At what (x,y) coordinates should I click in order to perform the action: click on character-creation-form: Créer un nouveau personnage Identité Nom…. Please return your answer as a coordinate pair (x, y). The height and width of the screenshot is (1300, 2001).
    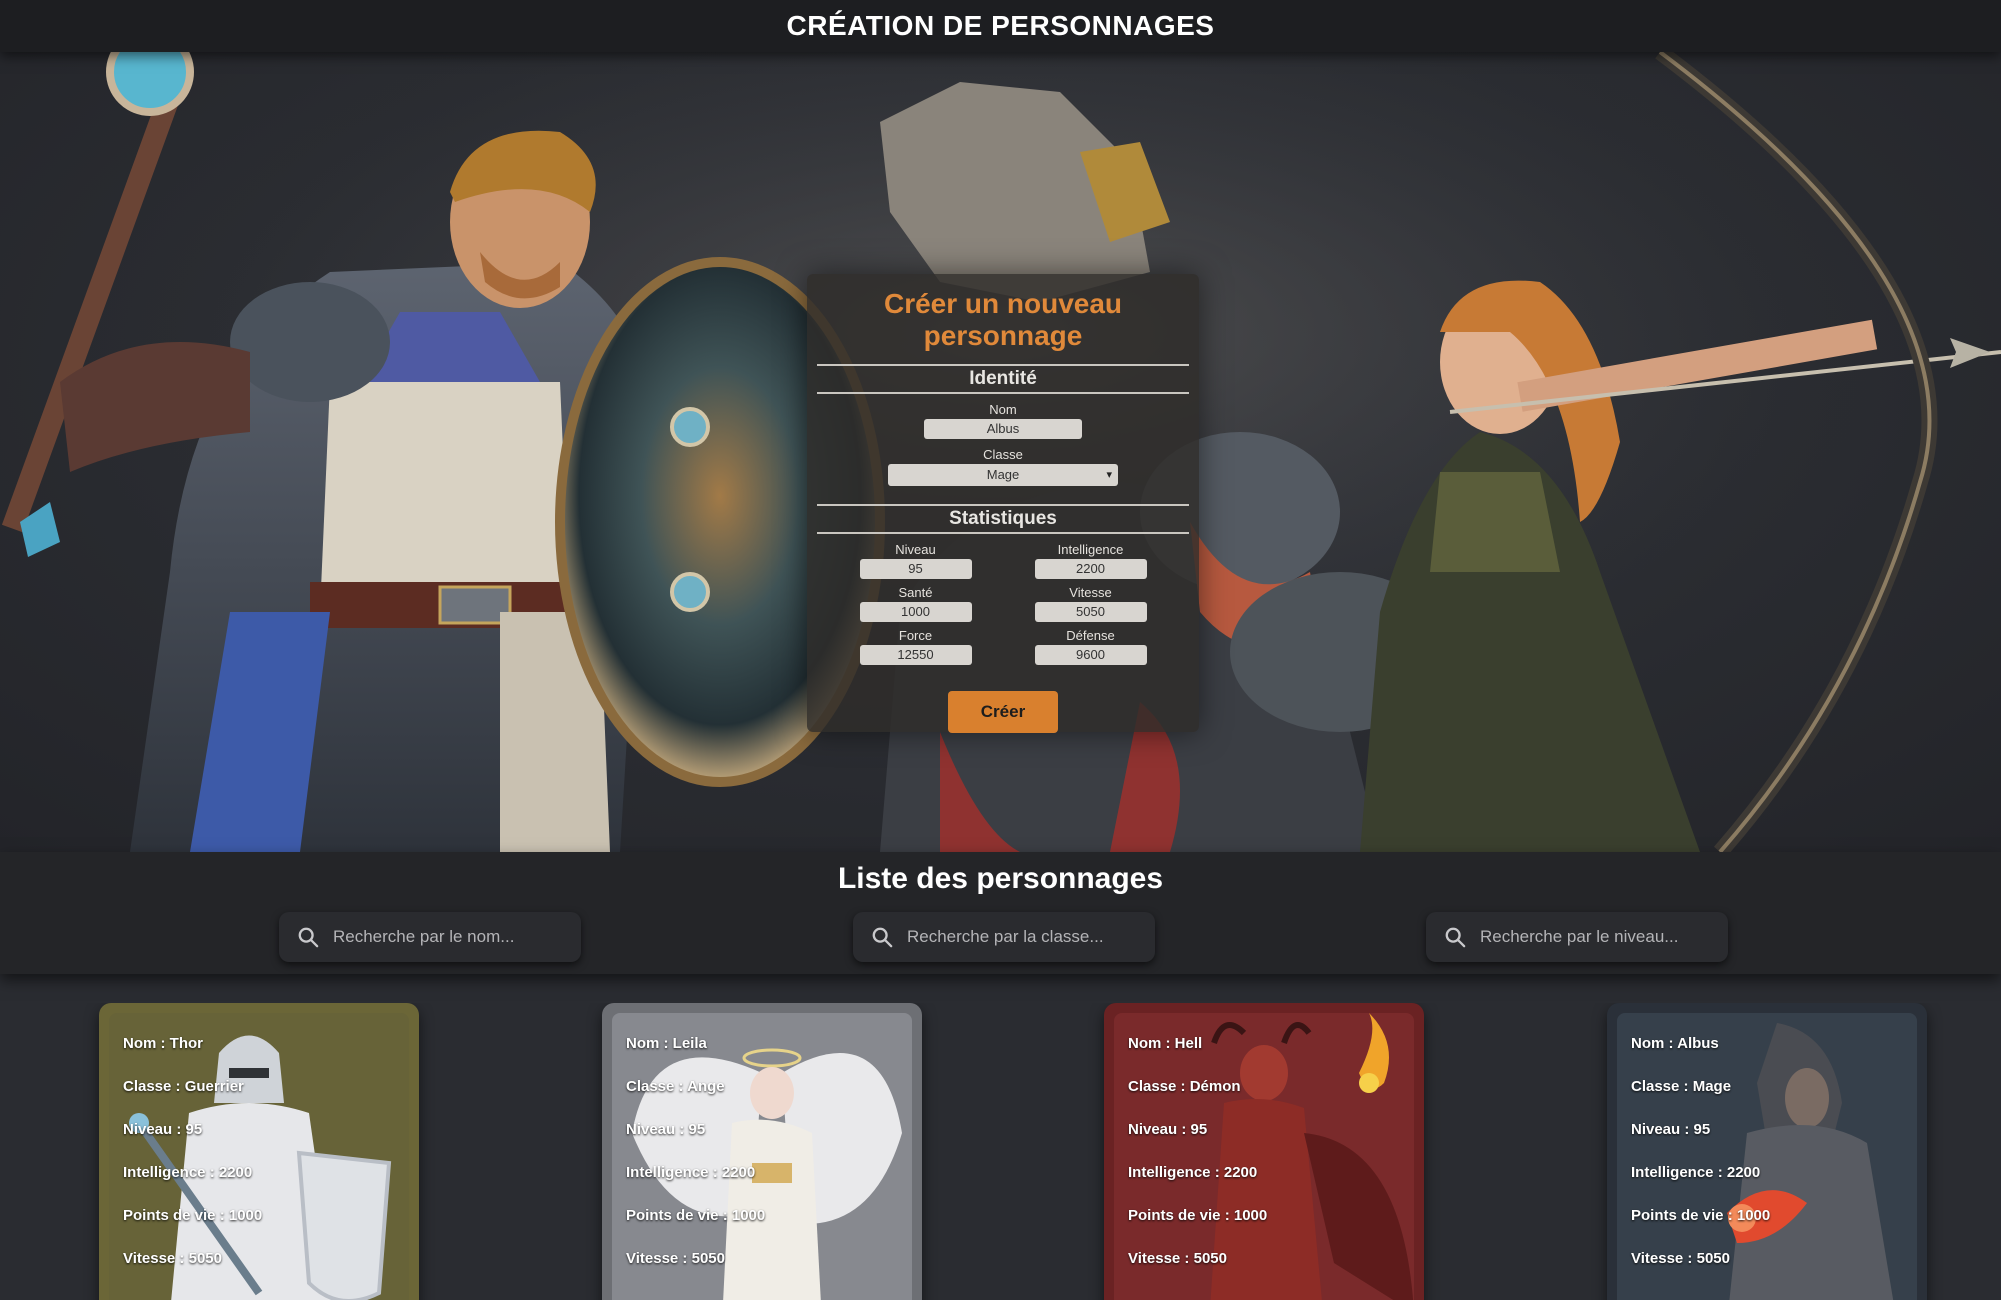
    Looking at the image, I should click on (1003, 503).